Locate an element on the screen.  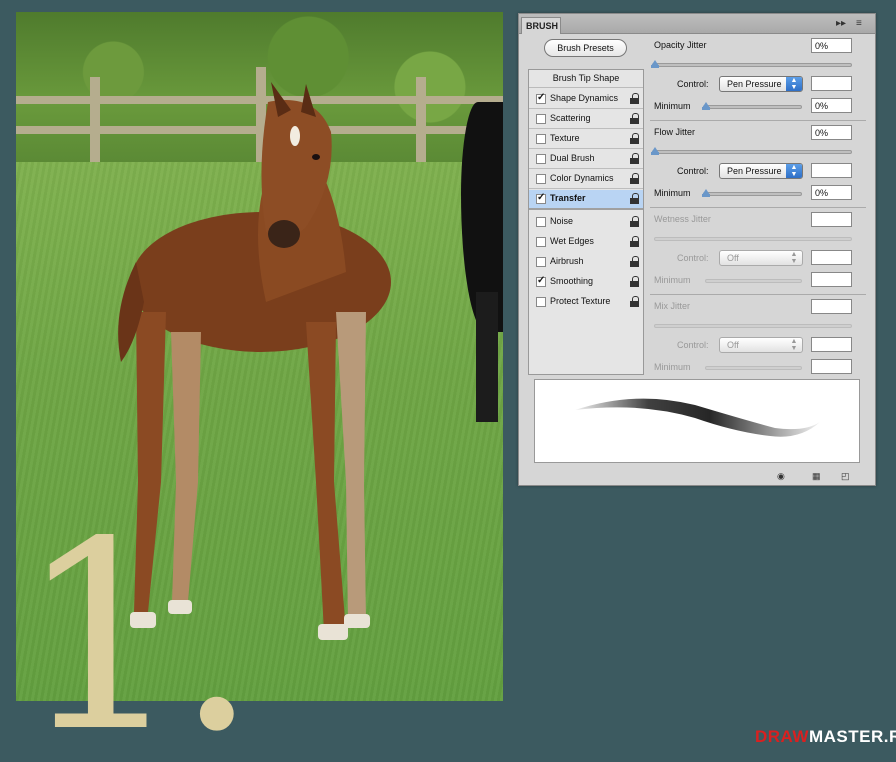
flow-control-field is located at coordinates (831, 170).